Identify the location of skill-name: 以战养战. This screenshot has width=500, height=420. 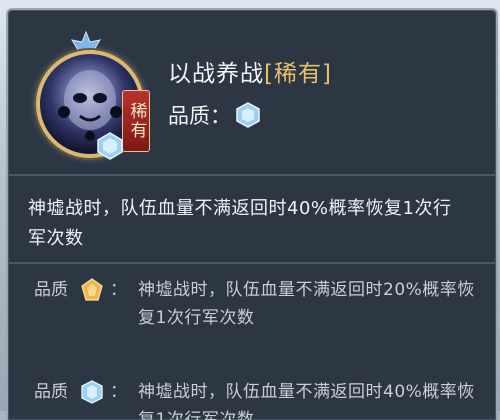
(216, 74).